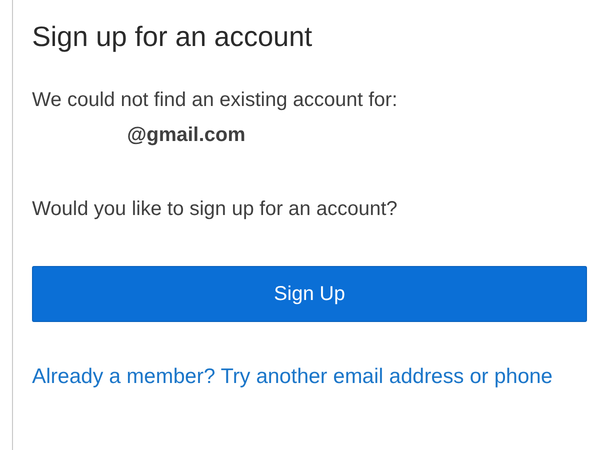  What do you see at coordinates (186, 135) in the screenshot?
I see `email-text: @gmail.com` at bounding box center [186, 135].